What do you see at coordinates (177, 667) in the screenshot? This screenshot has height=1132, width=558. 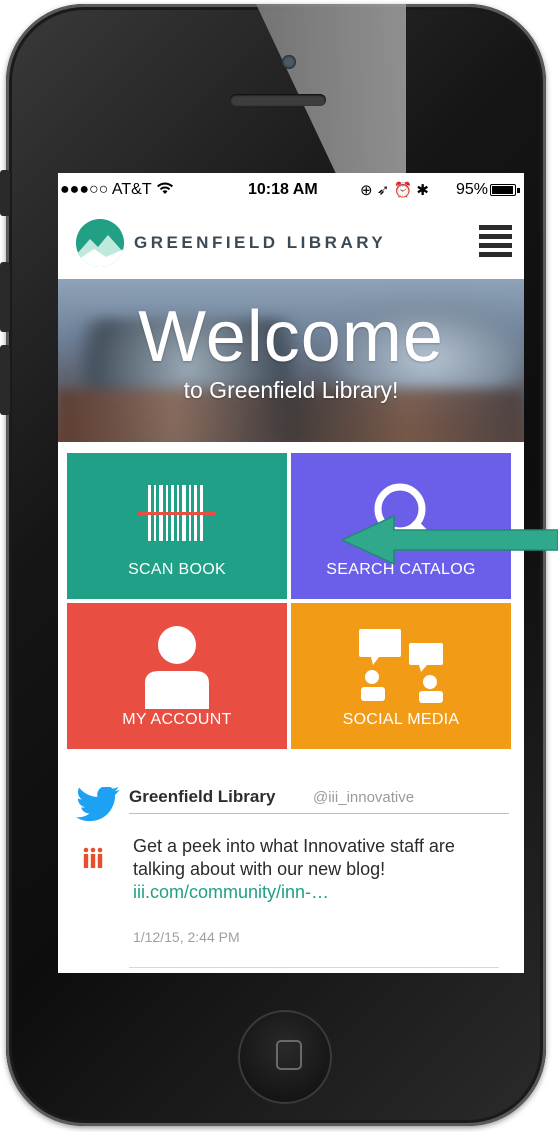 I see `user-icon` at bounding box center [177, 667].